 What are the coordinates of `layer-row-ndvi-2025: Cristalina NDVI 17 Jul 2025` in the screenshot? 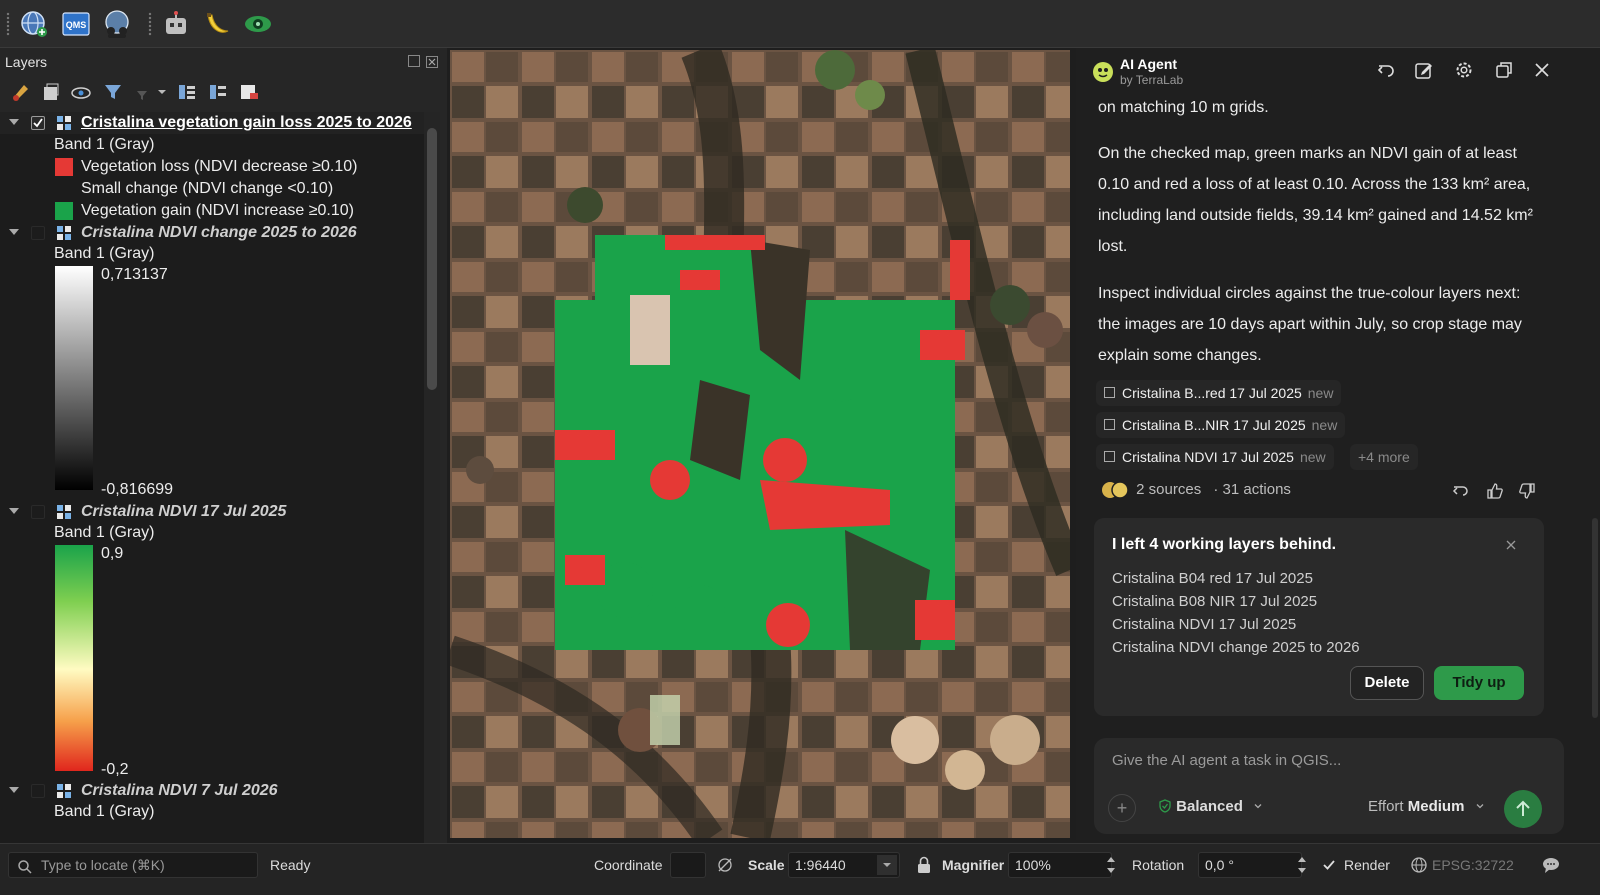 It's located at (216, 512).